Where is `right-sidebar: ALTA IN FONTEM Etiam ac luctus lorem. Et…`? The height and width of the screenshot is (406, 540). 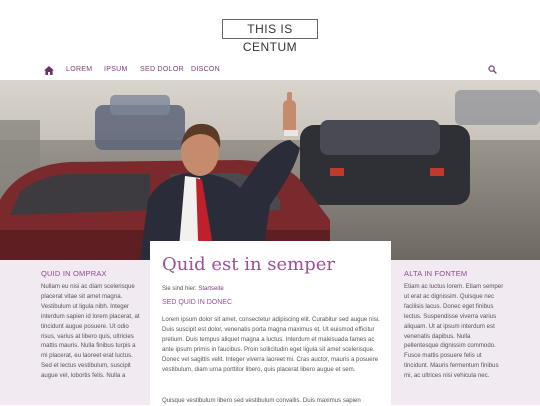
right-sidebar: ALTA IN FONTEM Etiam ac luctus lorem. Et… is located at coordinates (465, 332).